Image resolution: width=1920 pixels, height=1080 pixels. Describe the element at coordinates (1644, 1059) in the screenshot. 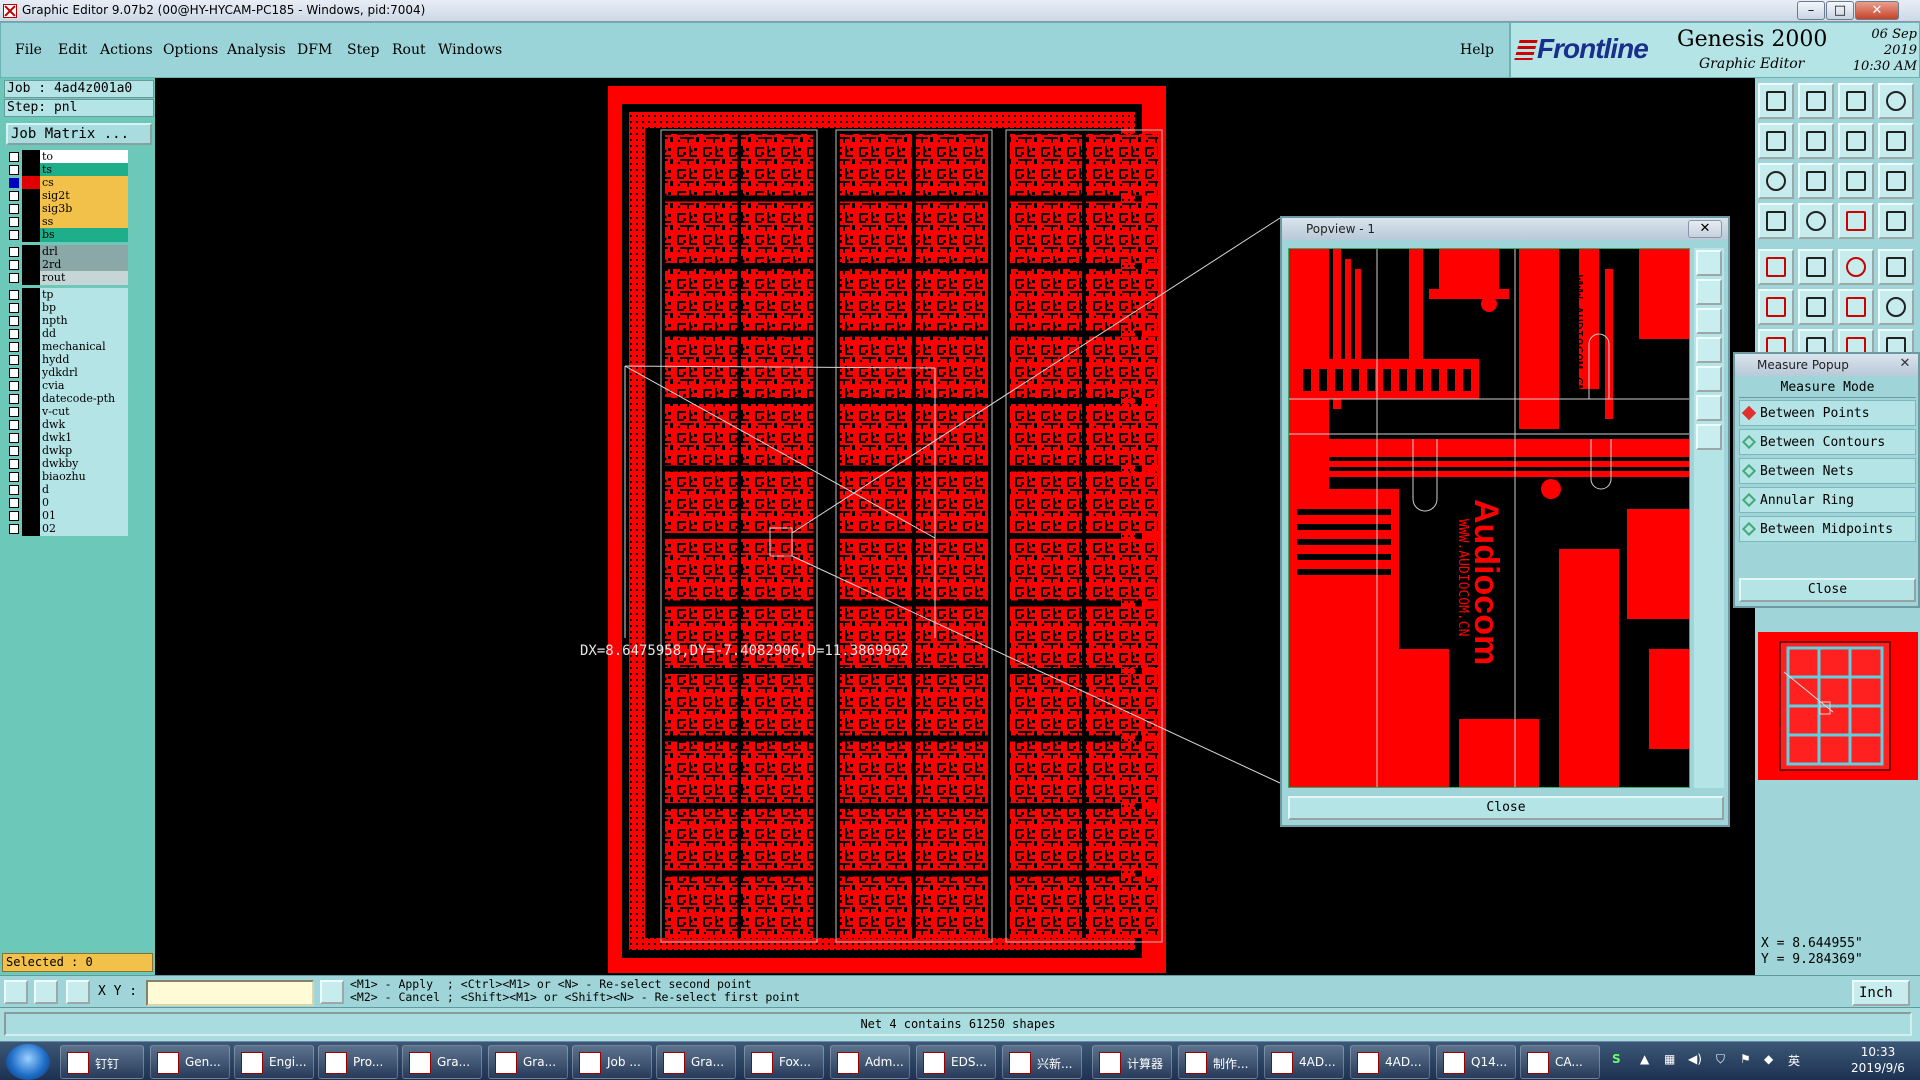

I see `tray-expand-icon: ▲` at that location.